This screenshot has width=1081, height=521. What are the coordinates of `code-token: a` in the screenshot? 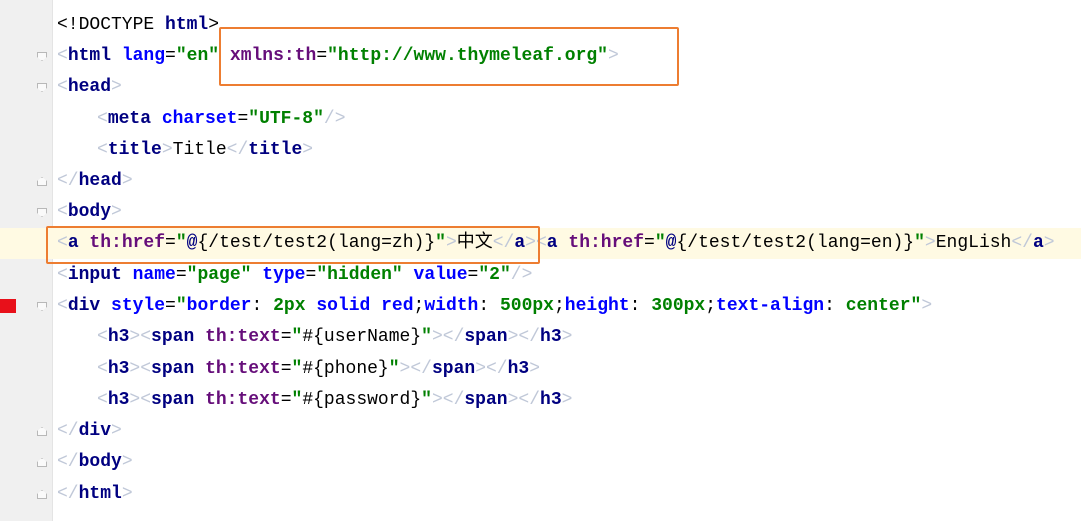 It's located at (1038, 243).